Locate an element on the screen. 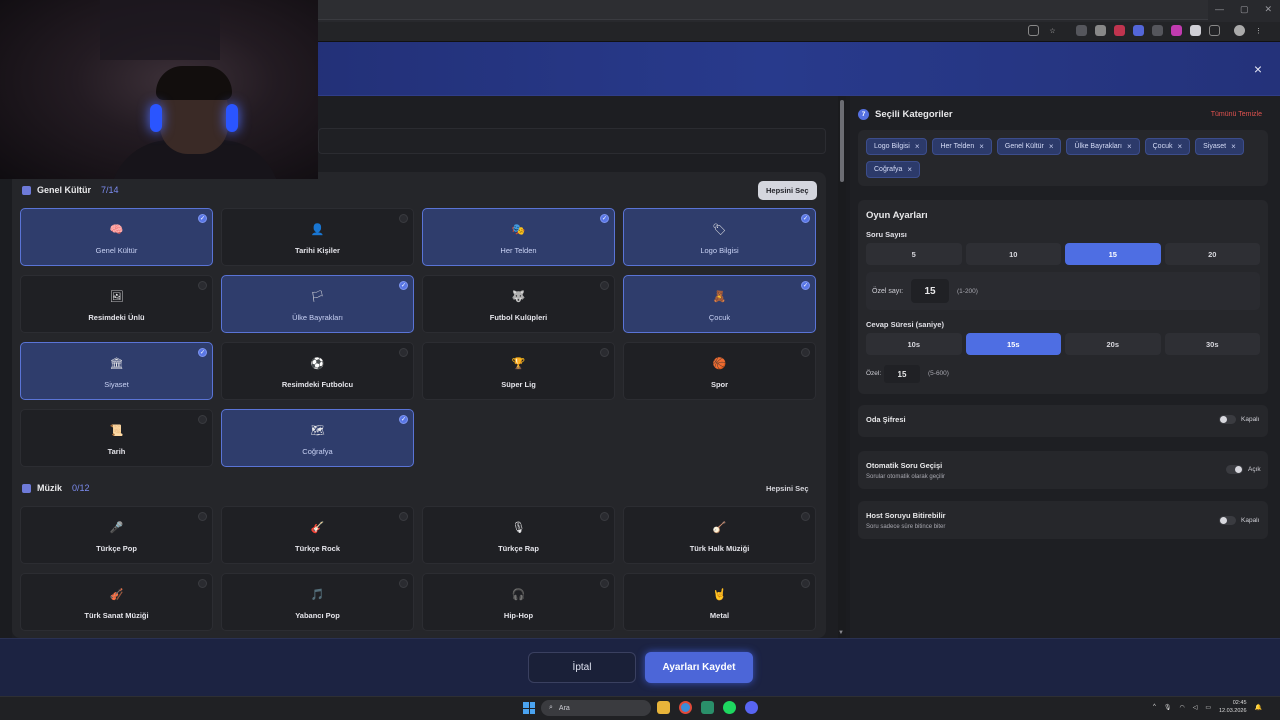  category-card-turkce-rap: 🎙 Türkçe Rap is located at coordinates (518, 535).